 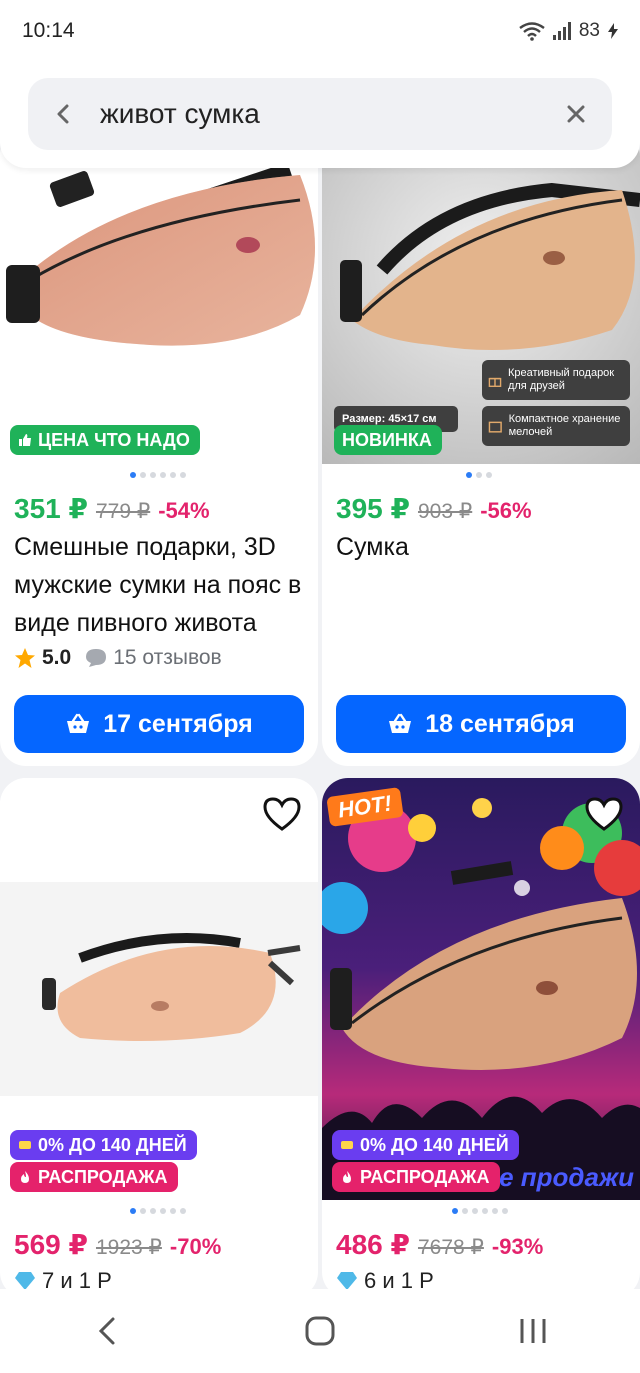 What do you see at coordinates (495, 427) in the screenshot?
I see `box-icon` at bounding box center [495, 427].